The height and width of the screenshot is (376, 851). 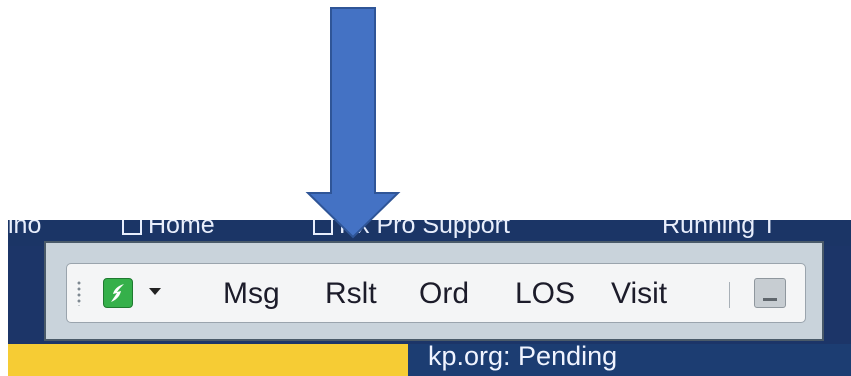 I want to click on drag-grip-handle, so click(x=79, y=293).